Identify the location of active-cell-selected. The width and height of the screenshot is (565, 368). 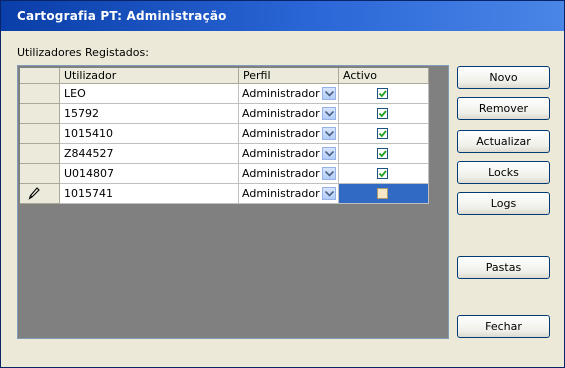
(384, 194).